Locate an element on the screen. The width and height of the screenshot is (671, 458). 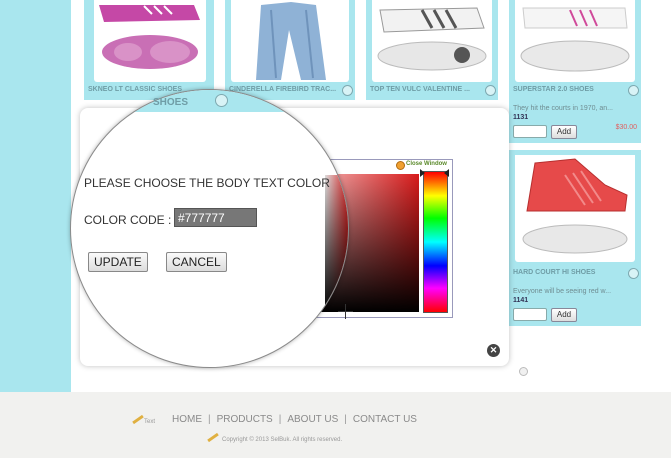
footer is located at coordinates (335, 425).